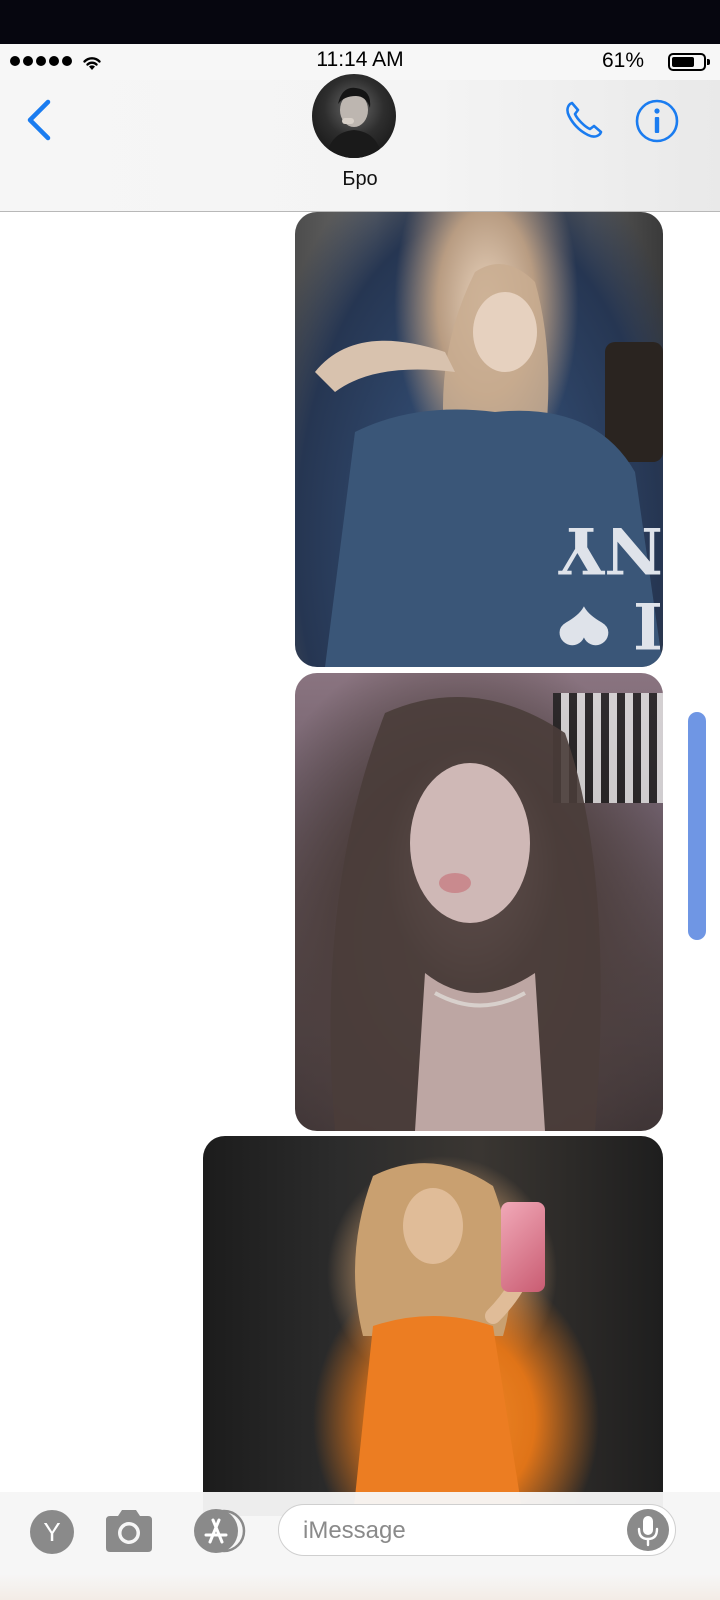  I want to click on imessage-input, so click(463, 1531).